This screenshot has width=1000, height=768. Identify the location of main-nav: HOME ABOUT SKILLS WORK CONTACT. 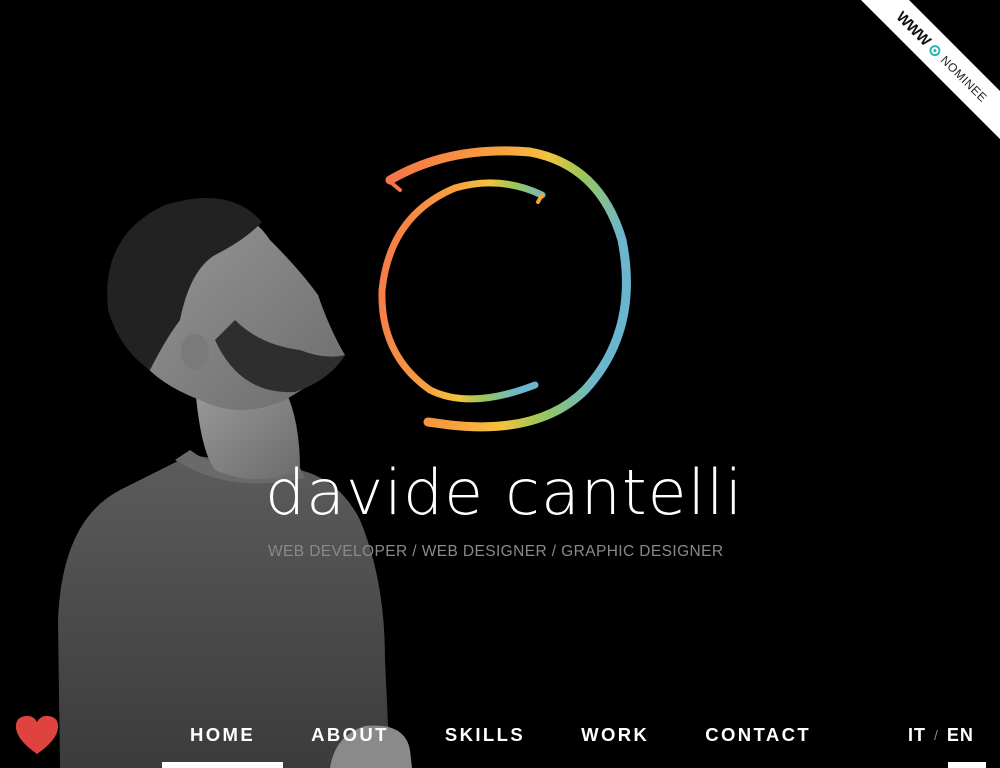
(500, 744).